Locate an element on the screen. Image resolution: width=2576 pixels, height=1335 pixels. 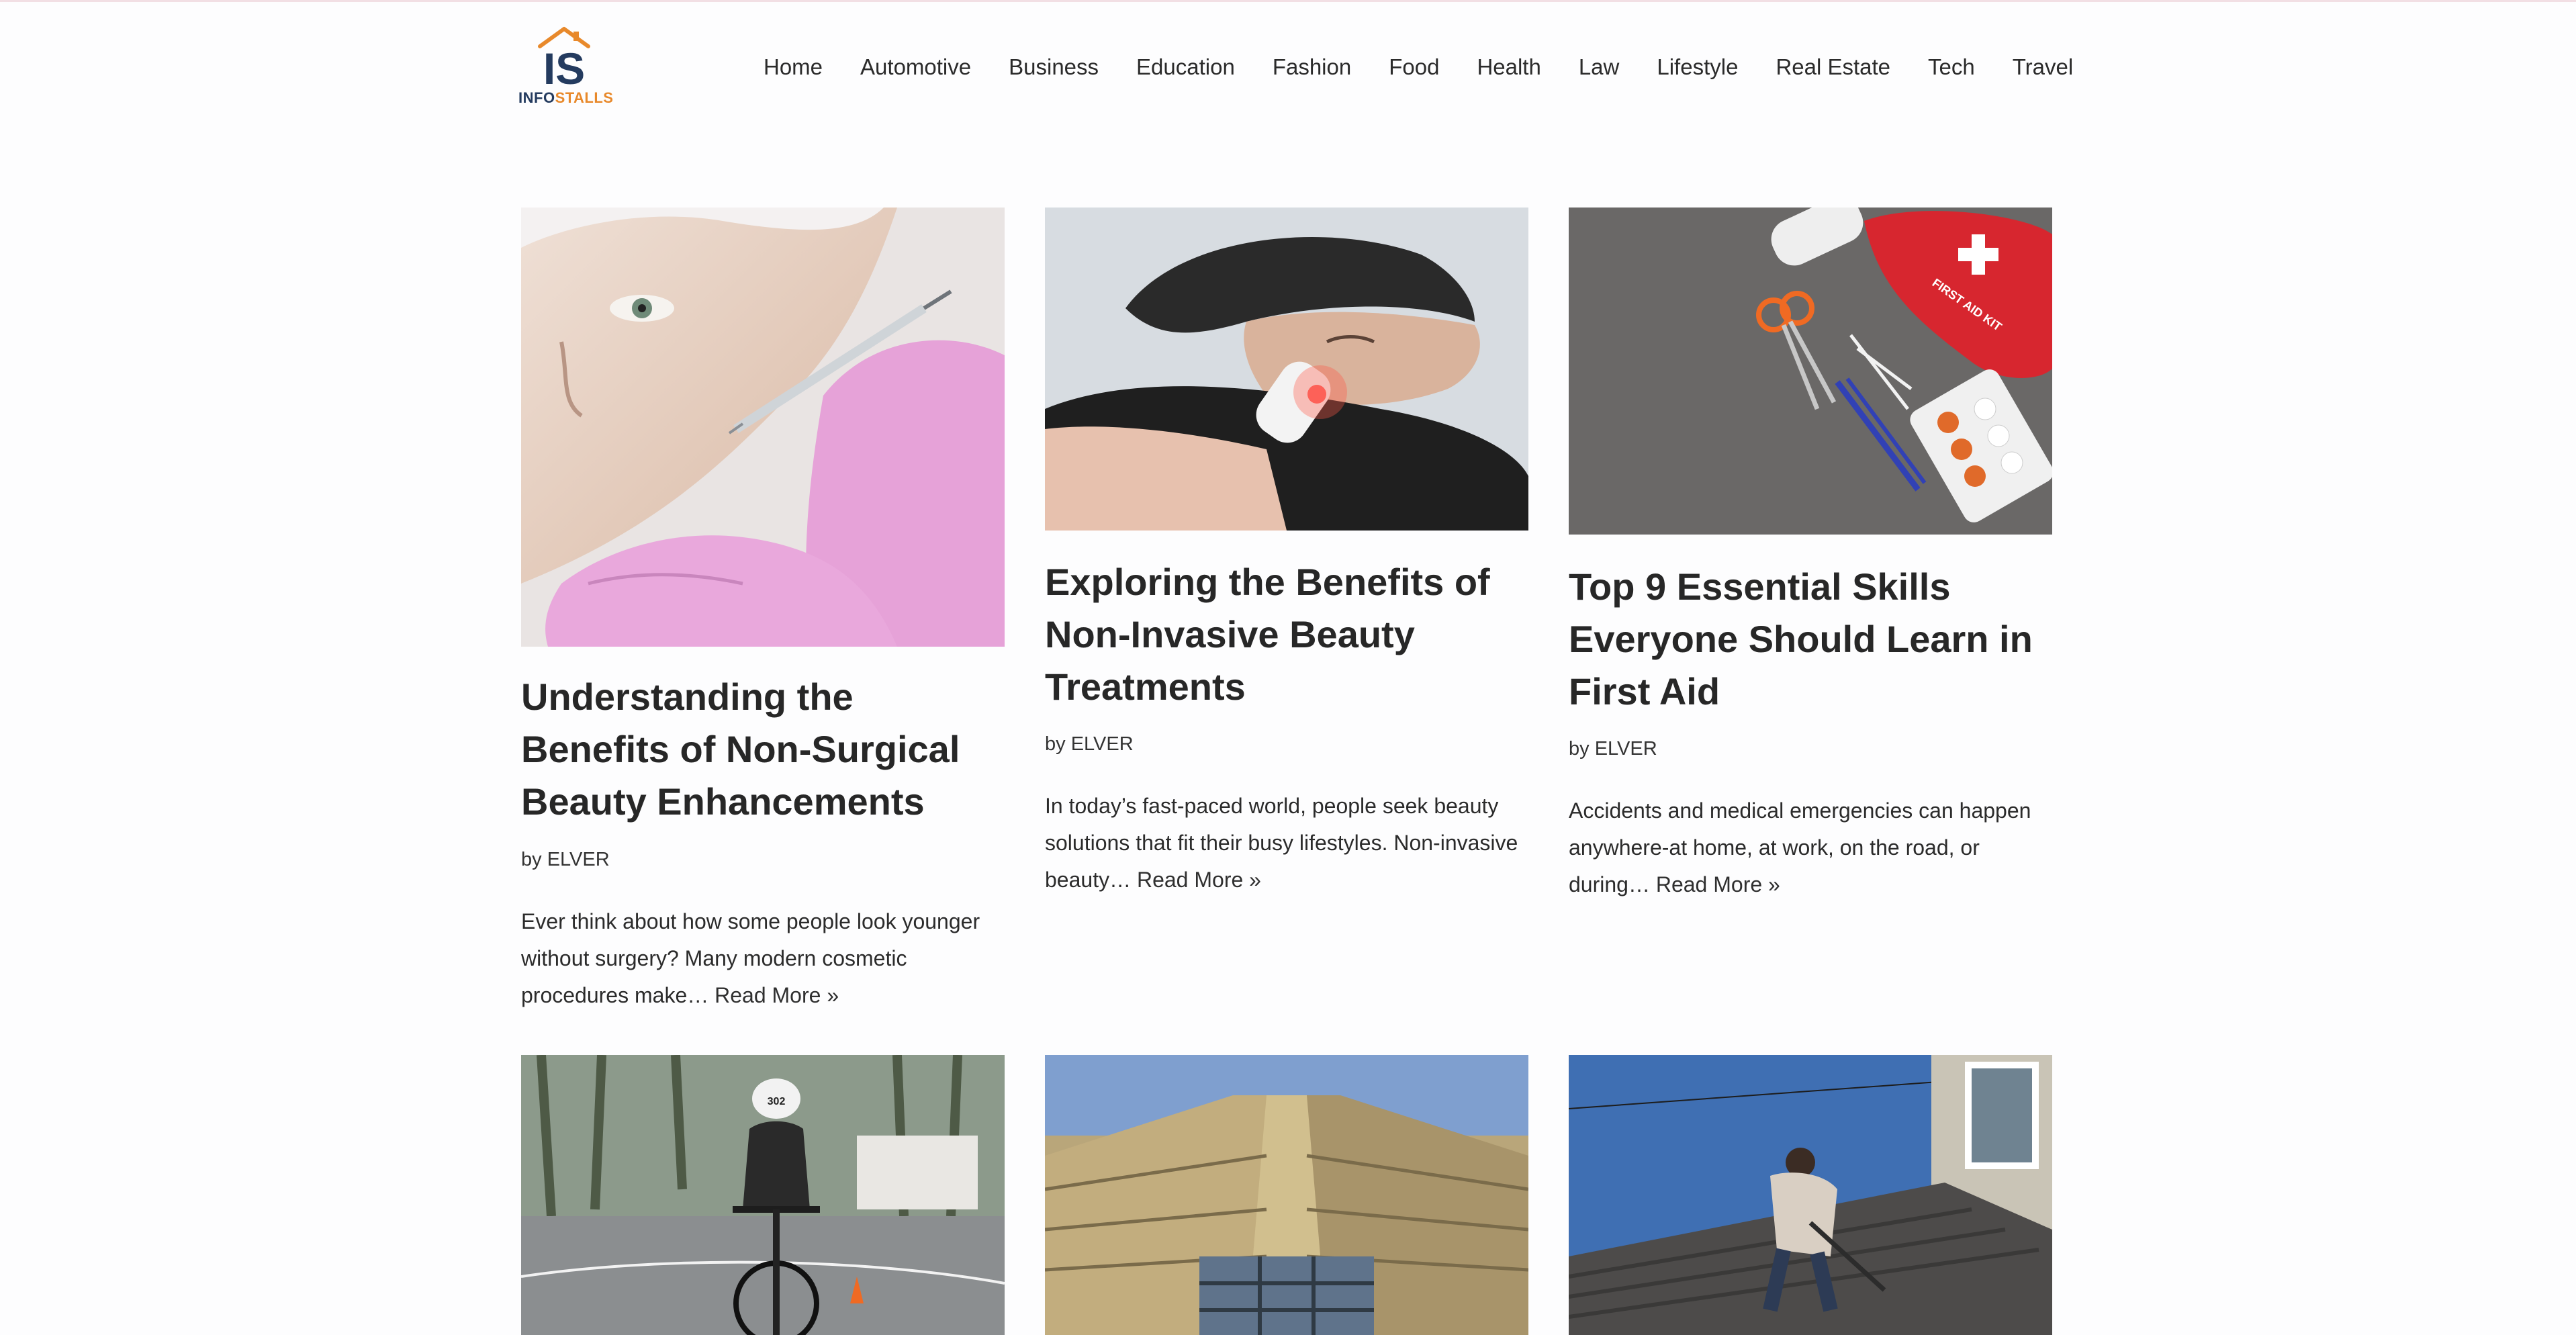
logo-mark: IS is located at coordinates (564, 66).